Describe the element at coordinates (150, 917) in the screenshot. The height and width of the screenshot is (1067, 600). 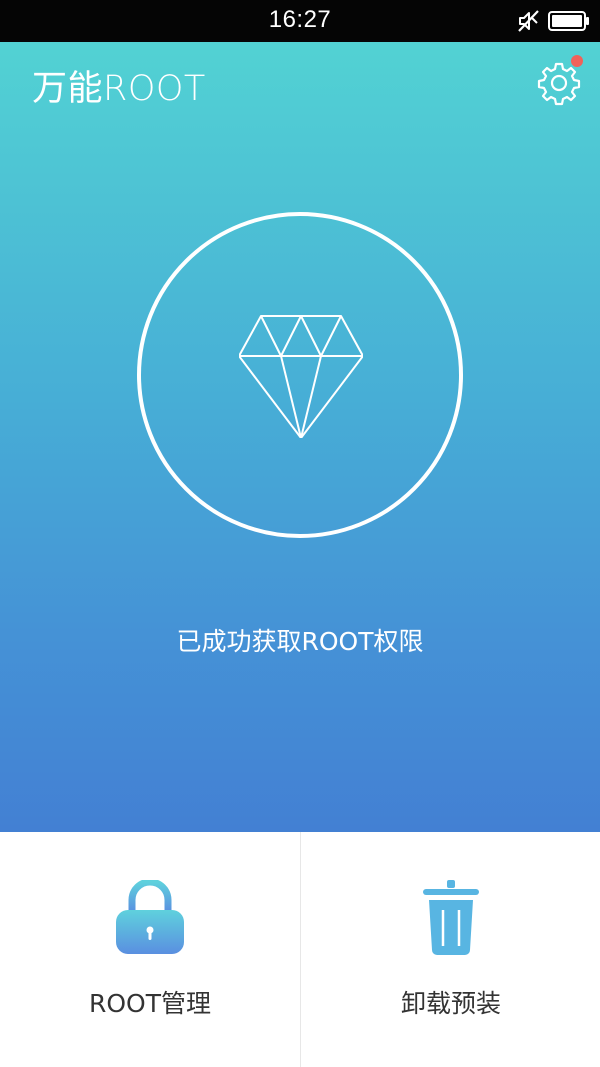
I see `lock-icon` at that location.